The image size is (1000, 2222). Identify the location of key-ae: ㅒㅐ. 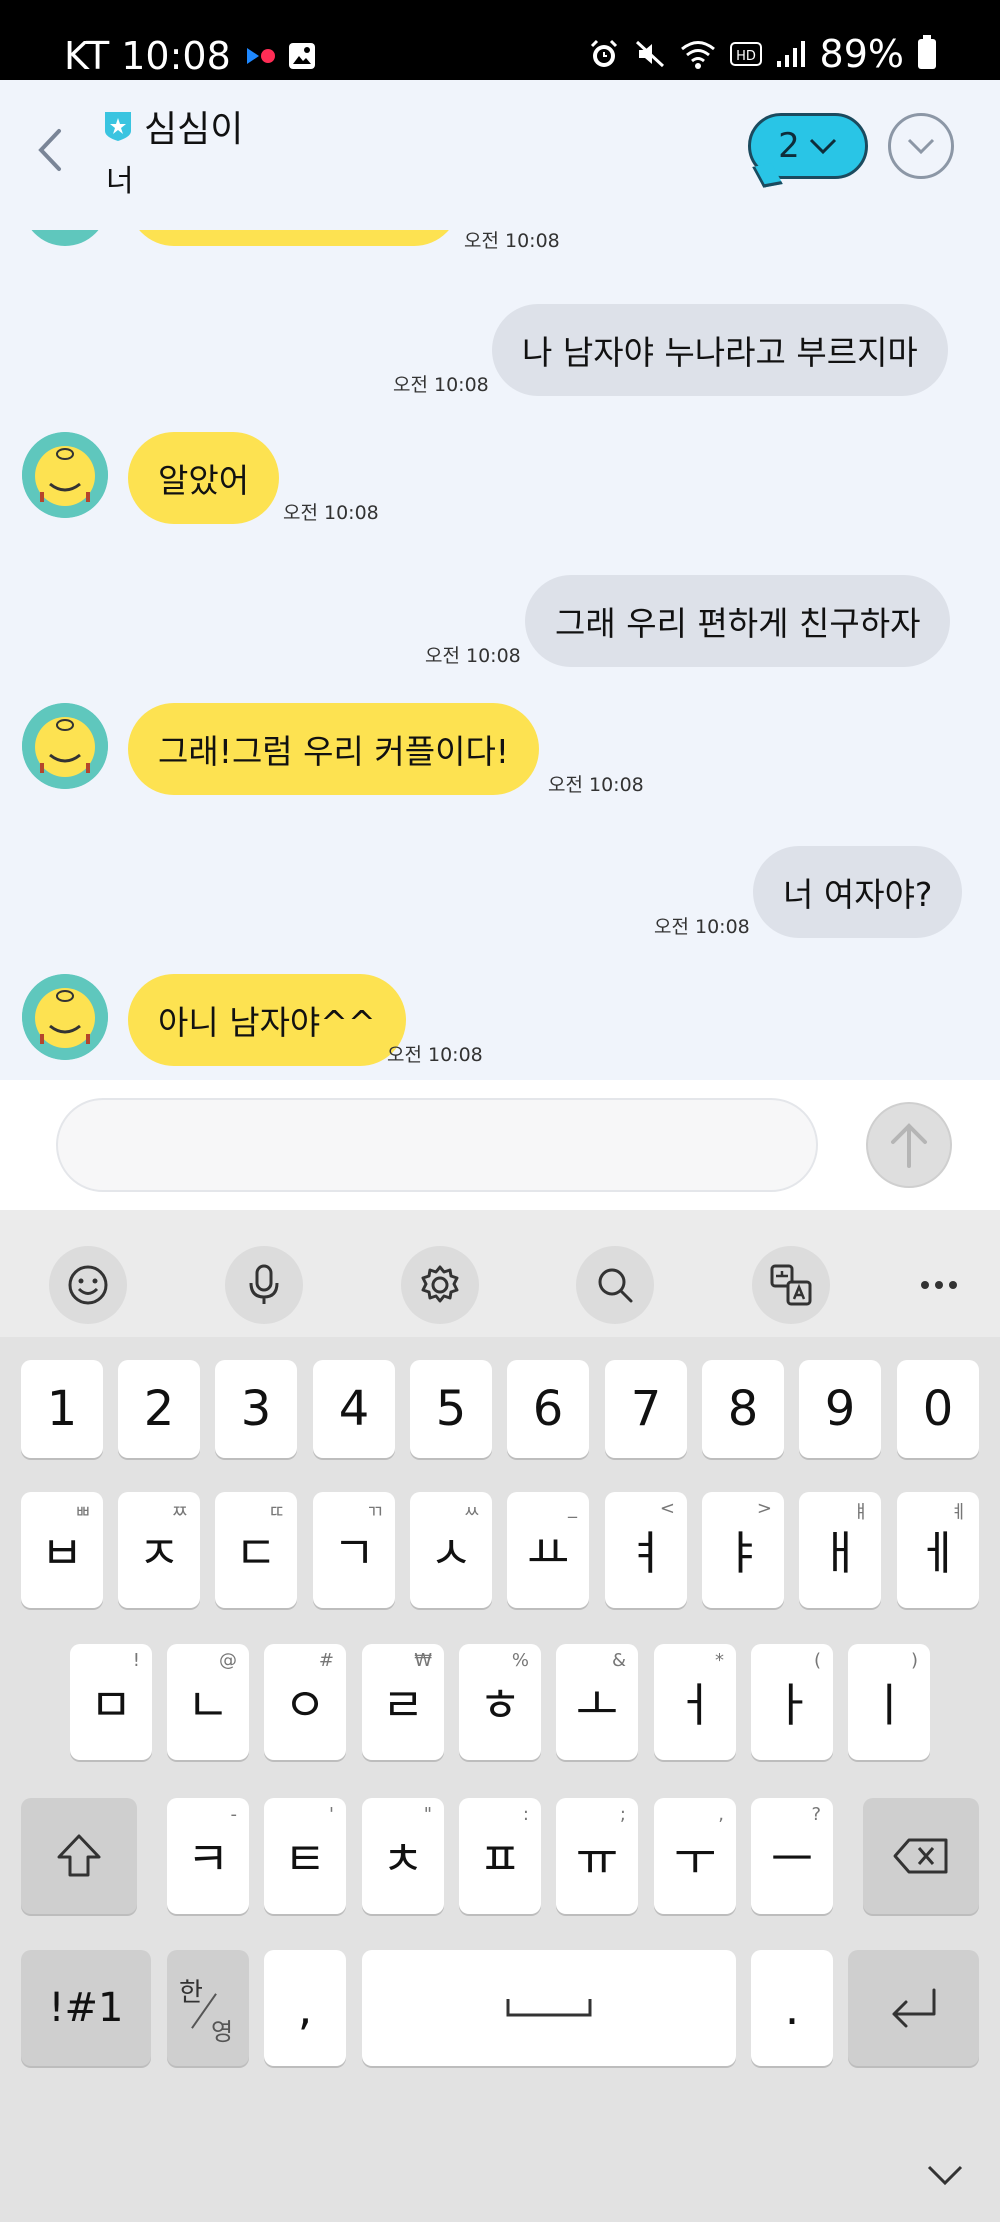
(840, 1550).